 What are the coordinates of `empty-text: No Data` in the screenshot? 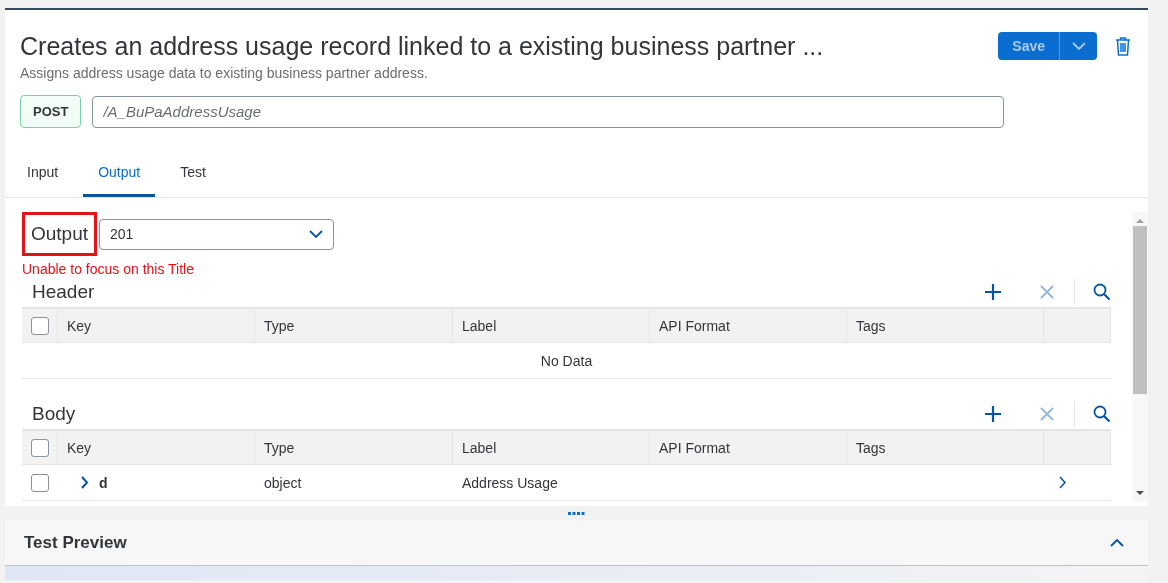 It's located at (566, 361).